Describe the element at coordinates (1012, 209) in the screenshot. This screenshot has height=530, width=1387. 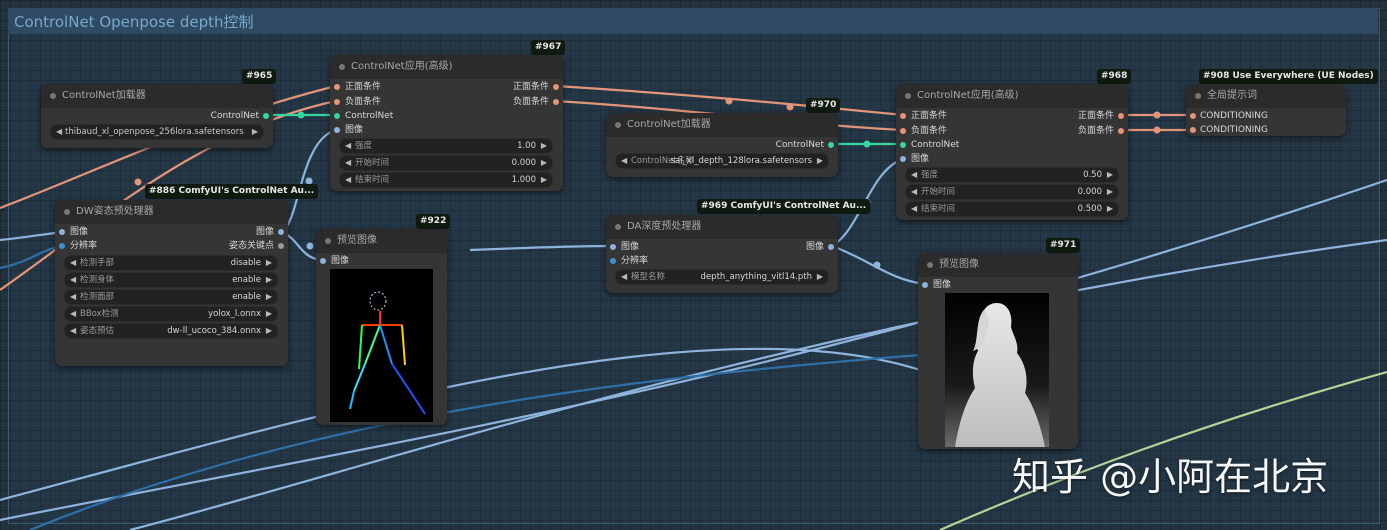
I see `end-time-widget: ◀ 结束时间 0.500 ▶` at that location.